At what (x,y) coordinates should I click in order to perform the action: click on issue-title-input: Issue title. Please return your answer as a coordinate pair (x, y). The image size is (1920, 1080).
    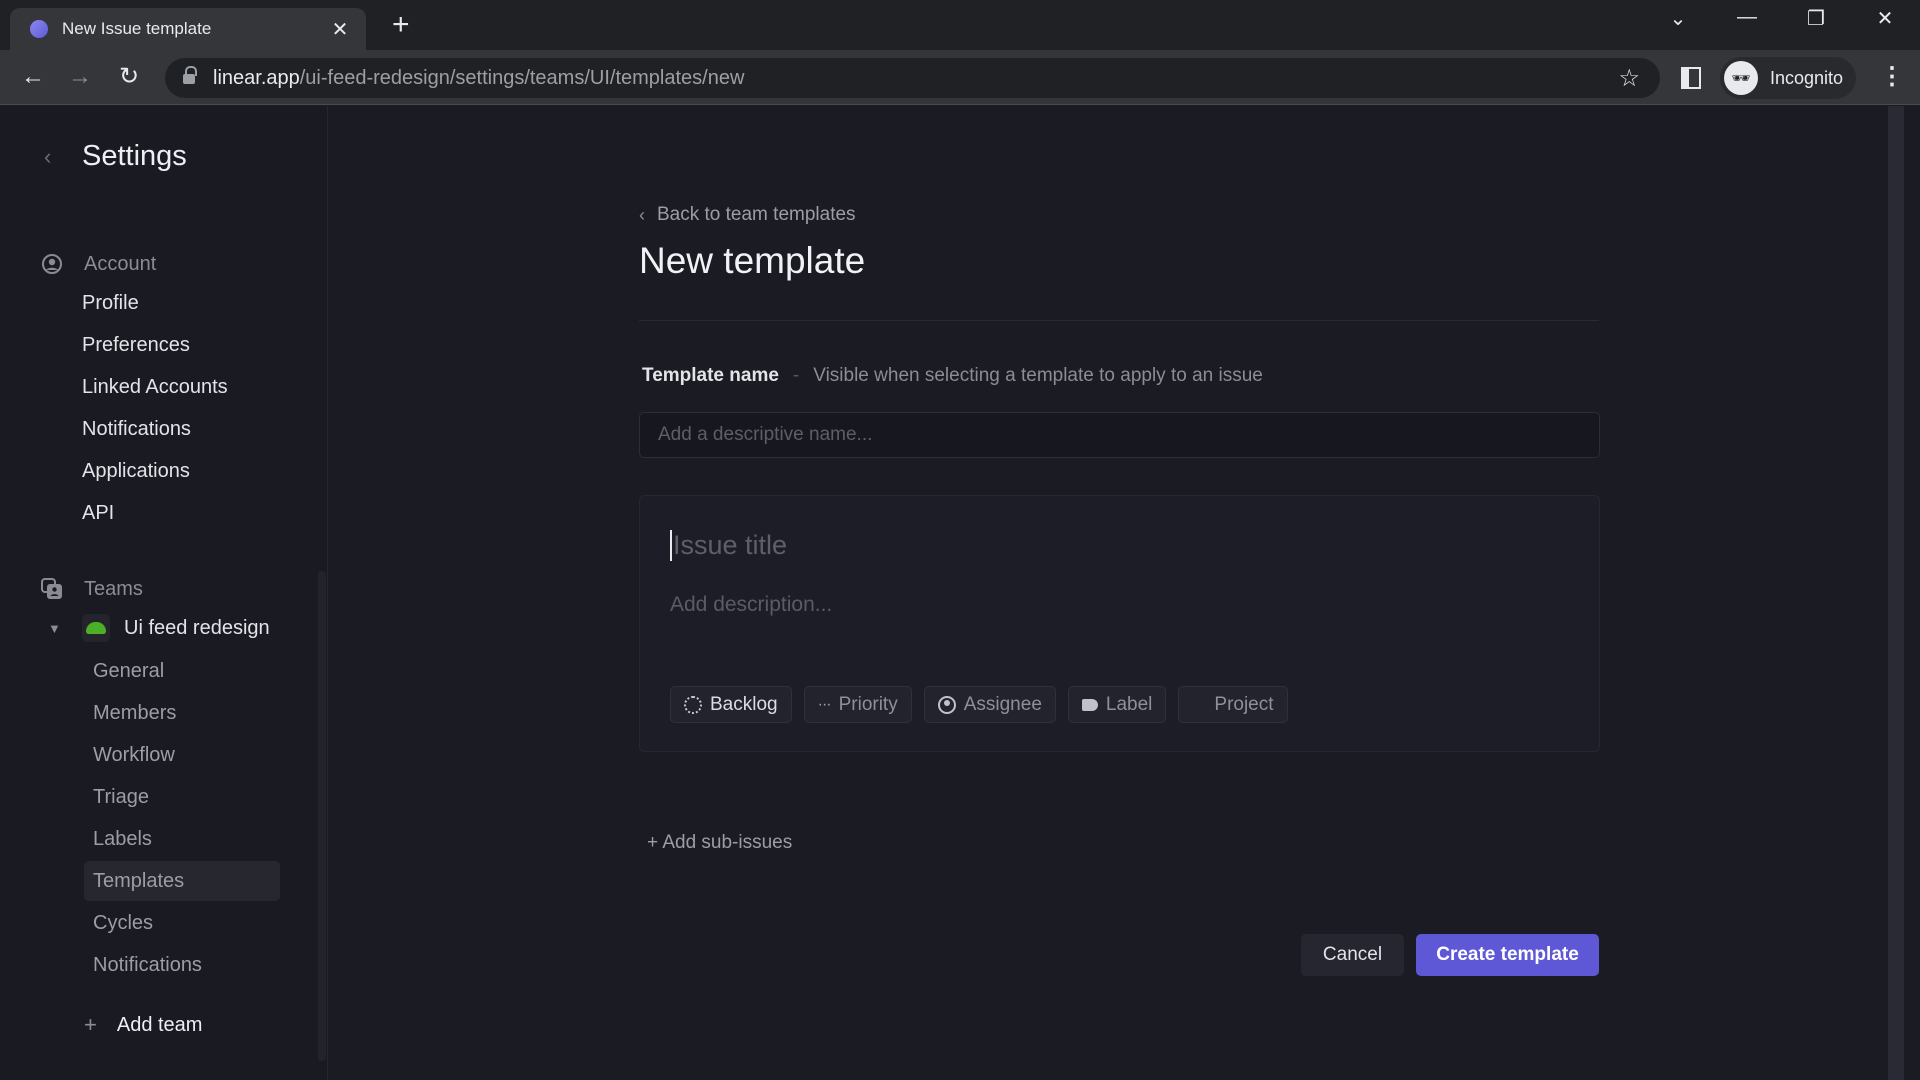
    Looking at the image, I should click on (728, 545).